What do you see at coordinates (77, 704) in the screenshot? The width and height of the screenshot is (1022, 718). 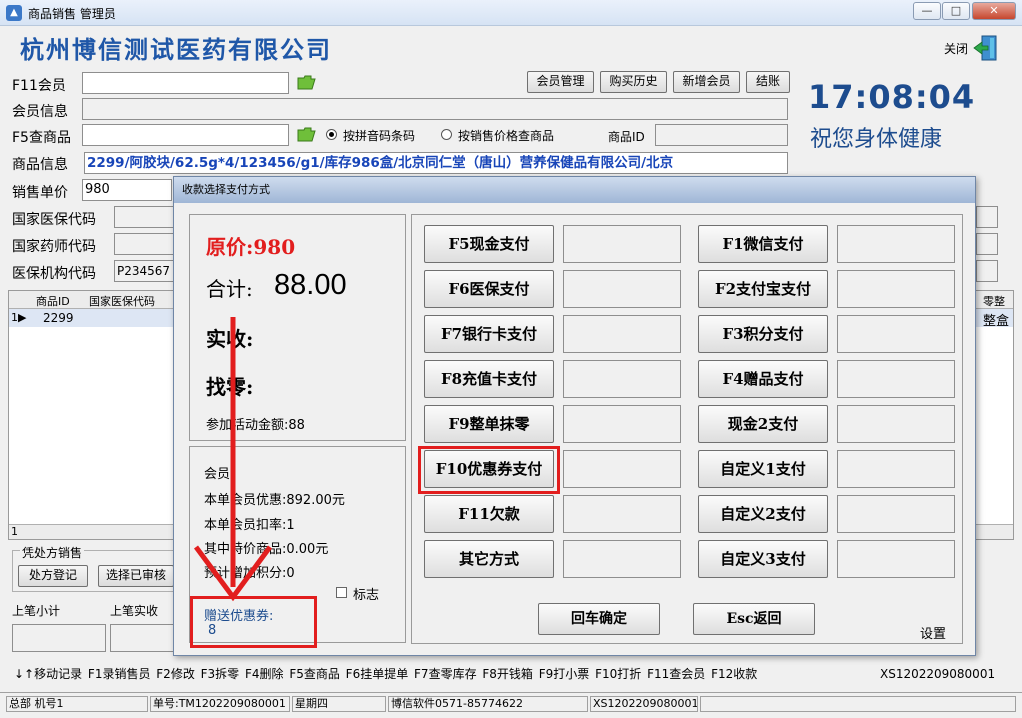 I see `status-branch: 总部 机号1` at bounding box center [77, 704].